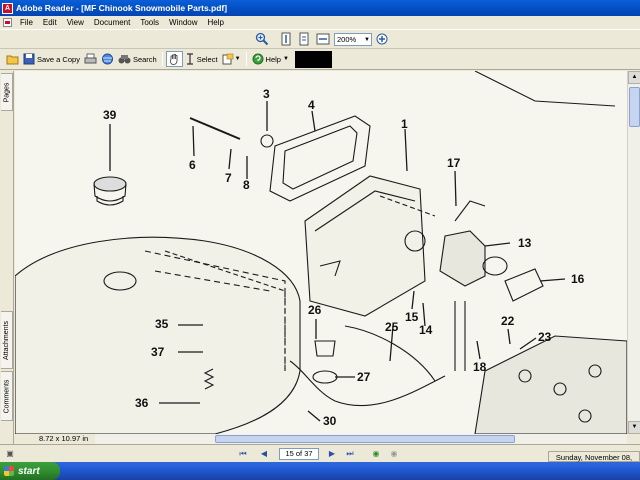 This screenshot has width=640, height=480. Describe the element at coordinates (50, 22) in the screenshot. I see `menu-edit: Edit` at that location.